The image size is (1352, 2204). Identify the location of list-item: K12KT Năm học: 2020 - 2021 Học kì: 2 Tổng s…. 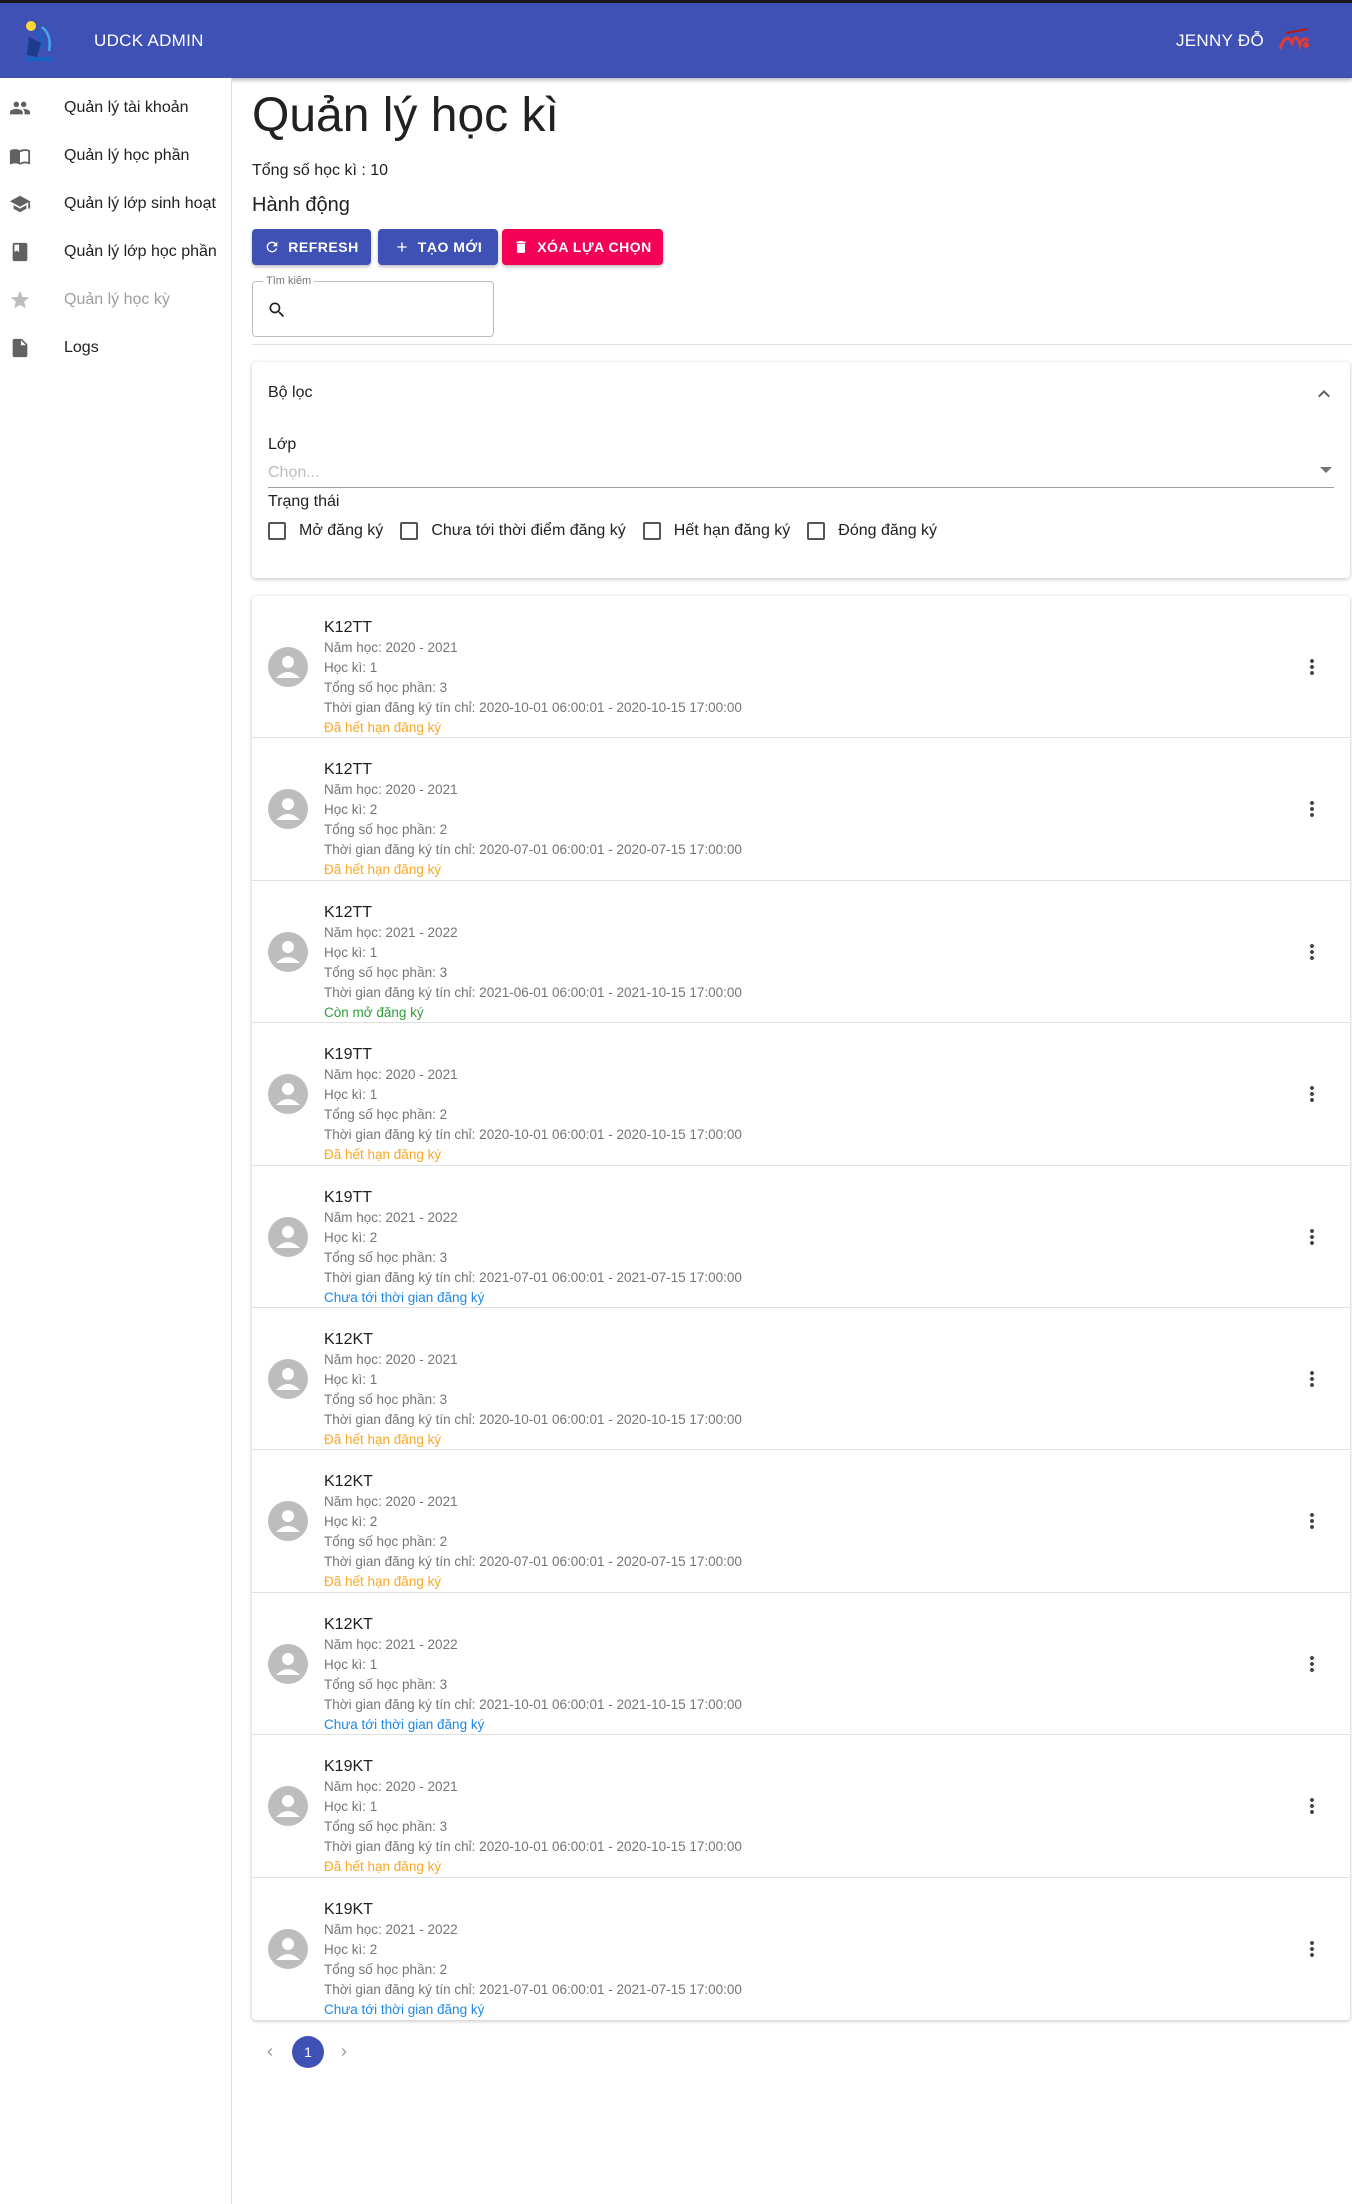
(801, 1521).